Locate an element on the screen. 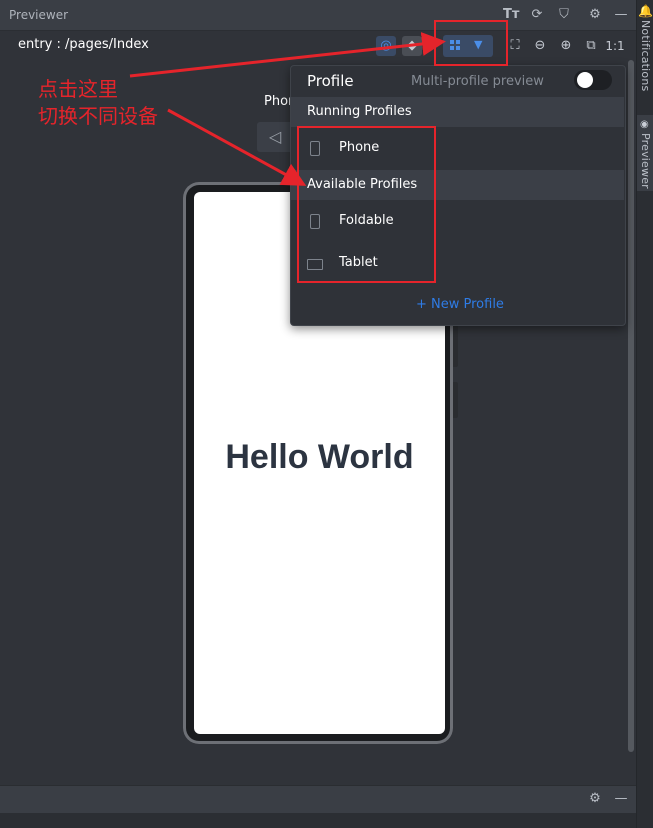  status-strip is located at coordinates (318, 820).